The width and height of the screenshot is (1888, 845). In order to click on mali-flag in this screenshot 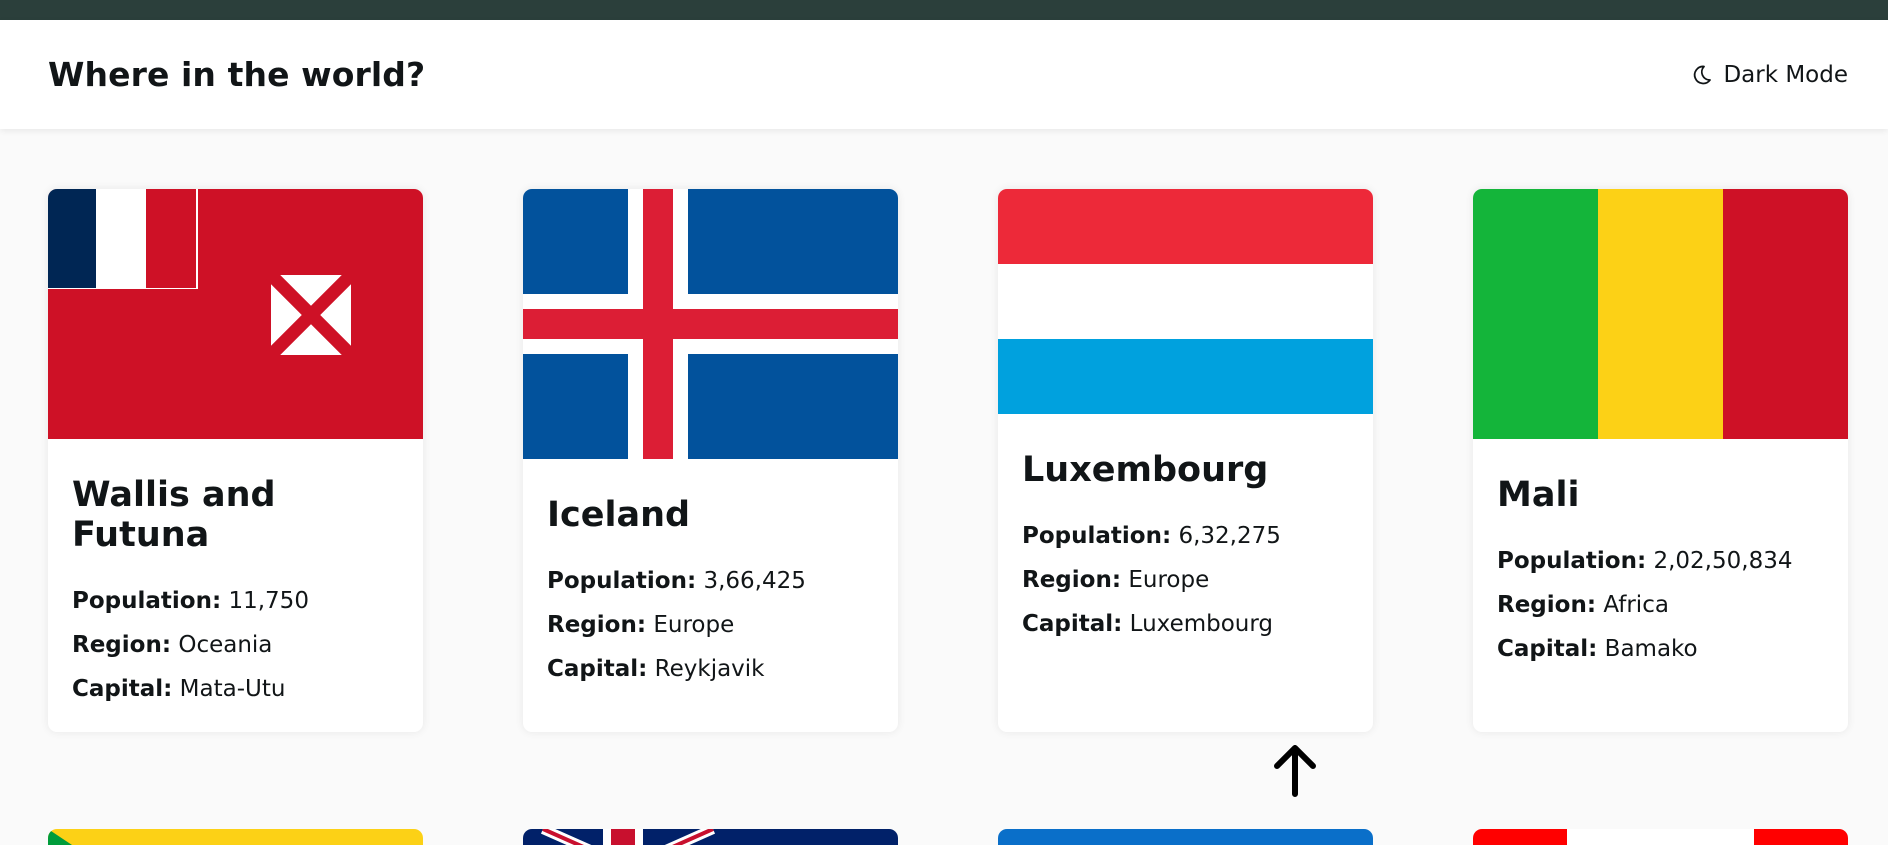, I will do `click(1660, 314)`.